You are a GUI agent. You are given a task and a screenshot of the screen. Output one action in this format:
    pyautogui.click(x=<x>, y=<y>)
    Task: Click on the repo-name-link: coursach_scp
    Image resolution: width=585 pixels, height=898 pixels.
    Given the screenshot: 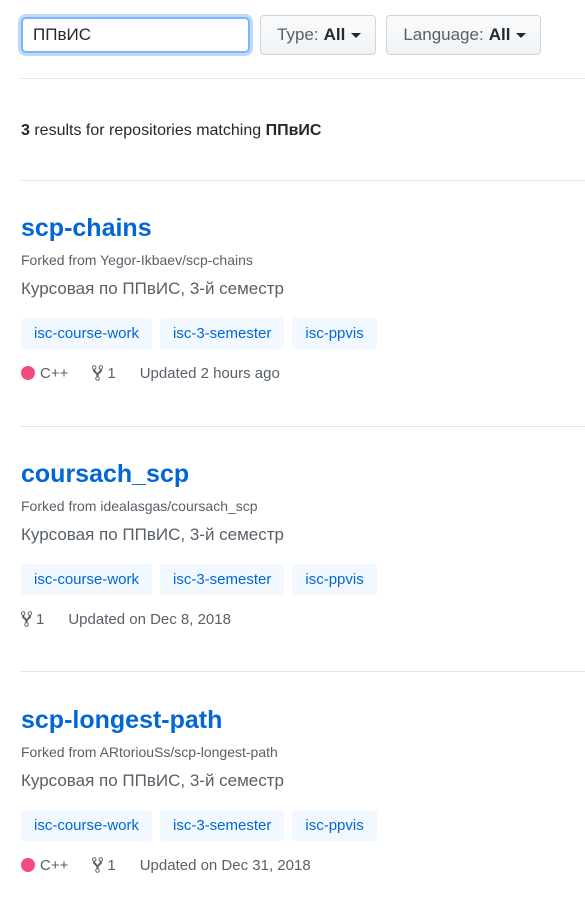 What is the action you would take?
    pyautogui.click(x=303, y=474)
    